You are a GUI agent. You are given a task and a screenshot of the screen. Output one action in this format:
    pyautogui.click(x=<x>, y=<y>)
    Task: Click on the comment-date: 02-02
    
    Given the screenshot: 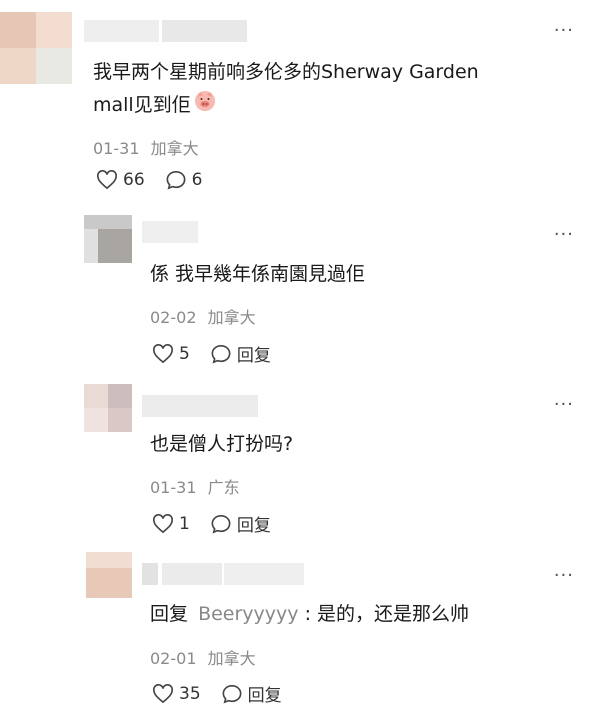 What is the action you would take?
    pyautogui.click(x=173, y=317)
    